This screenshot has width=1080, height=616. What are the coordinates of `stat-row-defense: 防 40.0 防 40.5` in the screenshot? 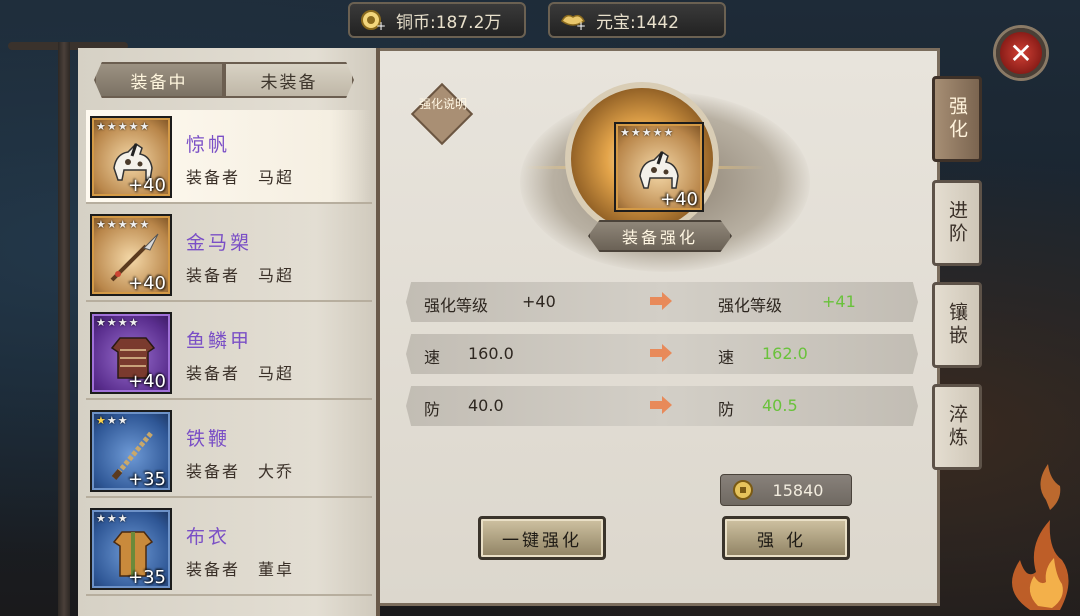 It's located at (662, 406).